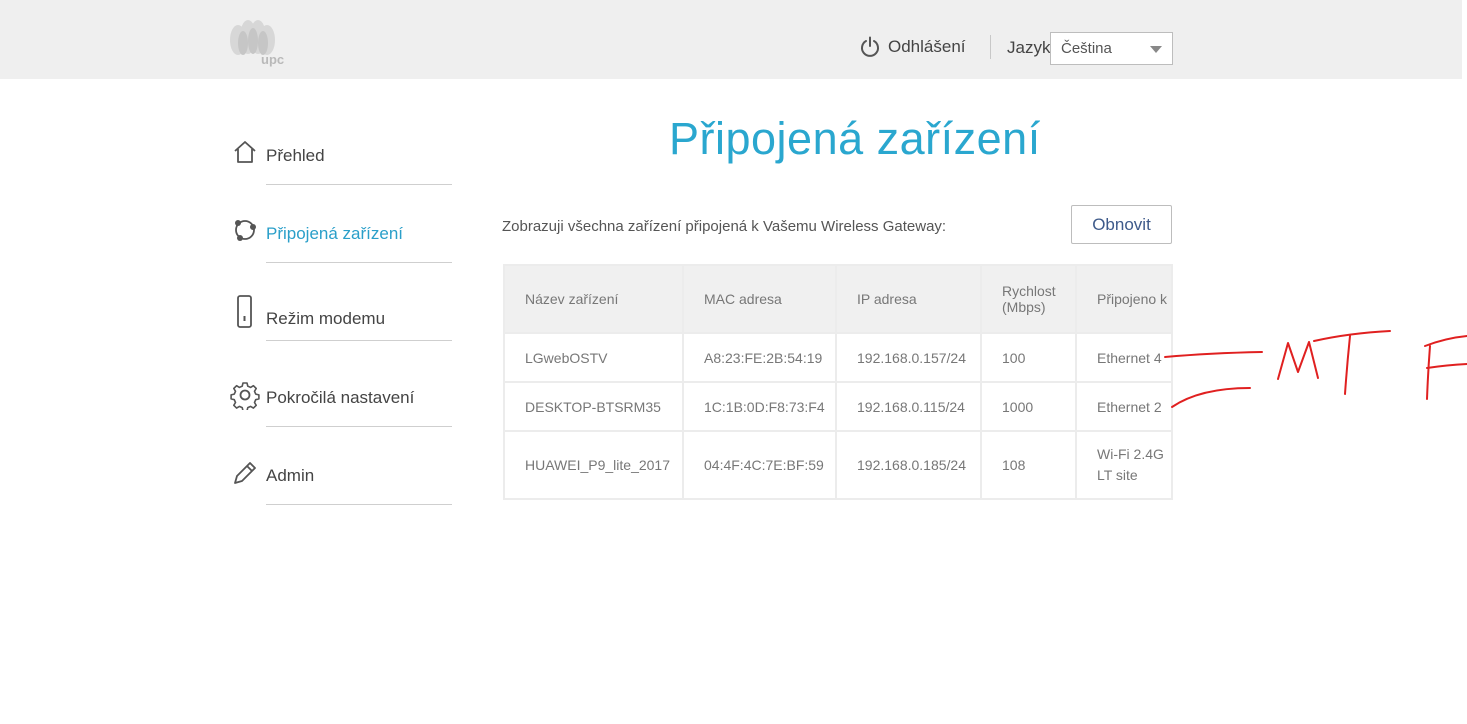 This screenshot has width=1467, height=724. Describe the element at coordinates (1086, 48) in the screenshot. I see `language-value: Čeština` at that location.